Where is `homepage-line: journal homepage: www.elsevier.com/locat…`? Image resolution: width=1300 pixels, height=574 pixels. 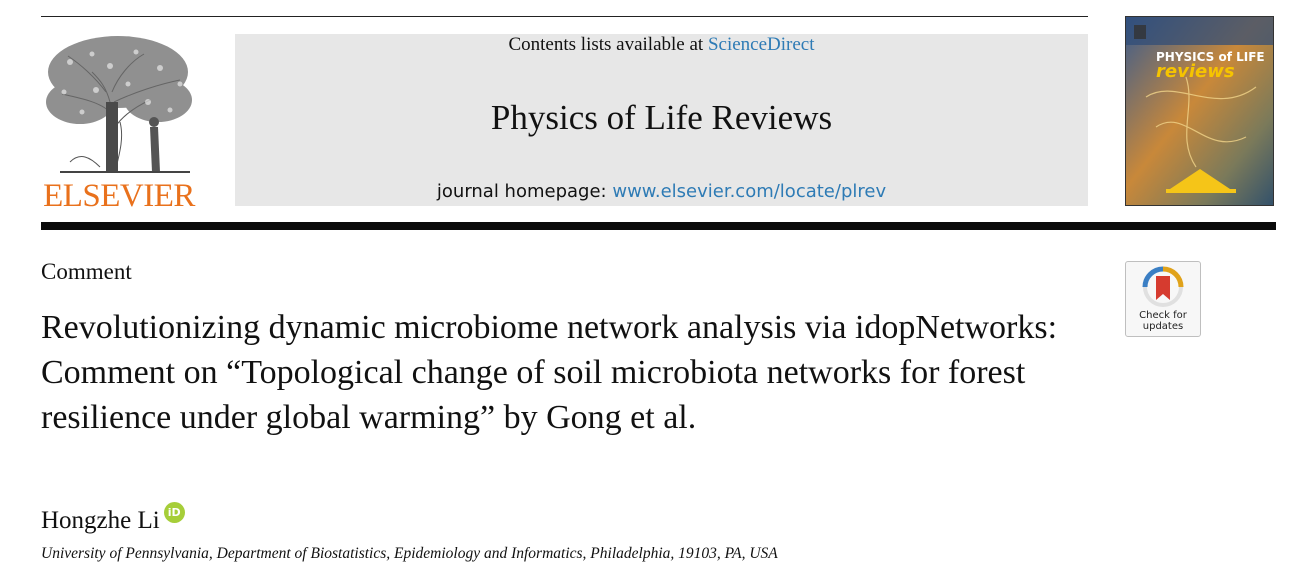 homepage-line: journal homepage: www.elsevier.com/locat… is located at coordinates (661, 192).